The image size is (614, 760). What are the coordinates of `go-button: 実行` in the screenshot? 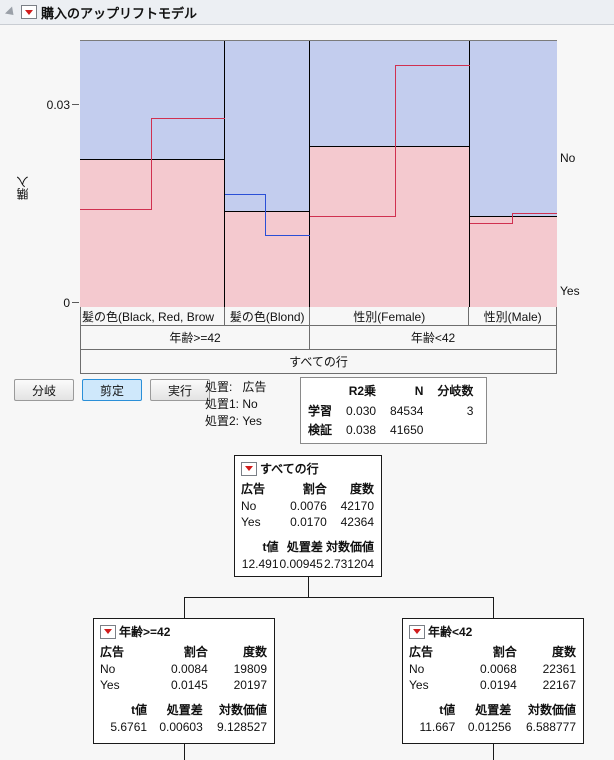 It's located at (180, 390).